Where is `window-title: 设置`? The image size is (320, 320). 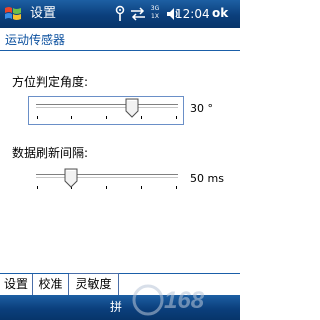
window-title: 设置 is located at coordinates (43, 13).